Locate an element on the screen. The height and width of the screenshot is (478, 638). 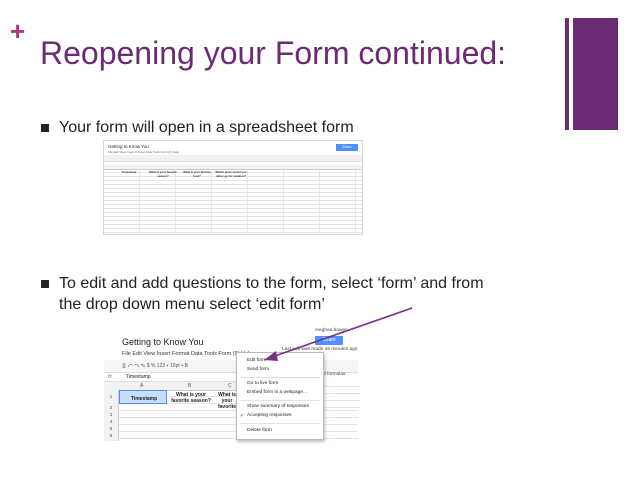
column-label: A is located at coordinates (142, 386).